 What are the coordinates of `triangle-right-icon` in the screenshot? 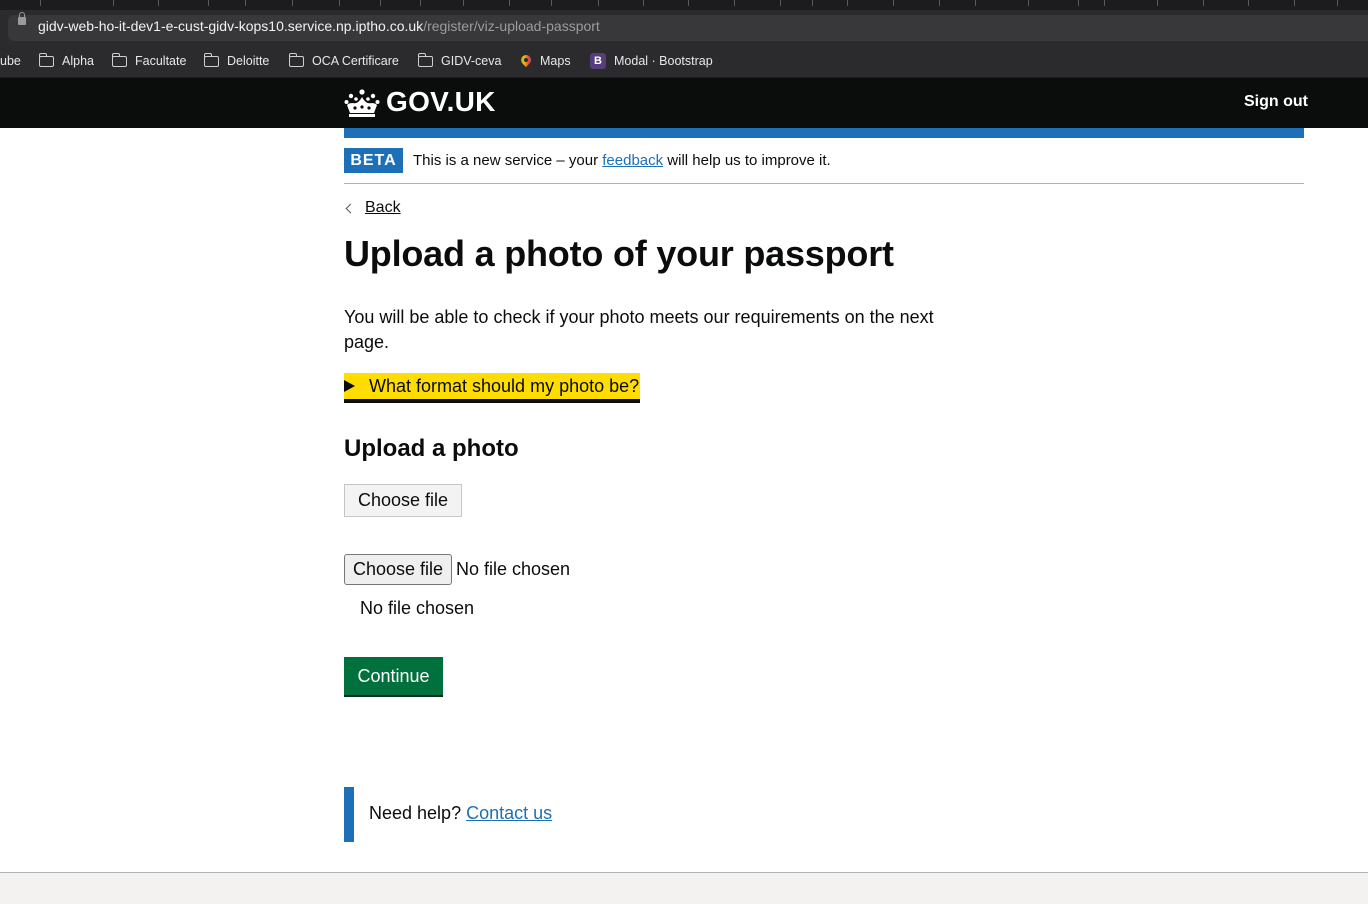 It's located at (349, 386).